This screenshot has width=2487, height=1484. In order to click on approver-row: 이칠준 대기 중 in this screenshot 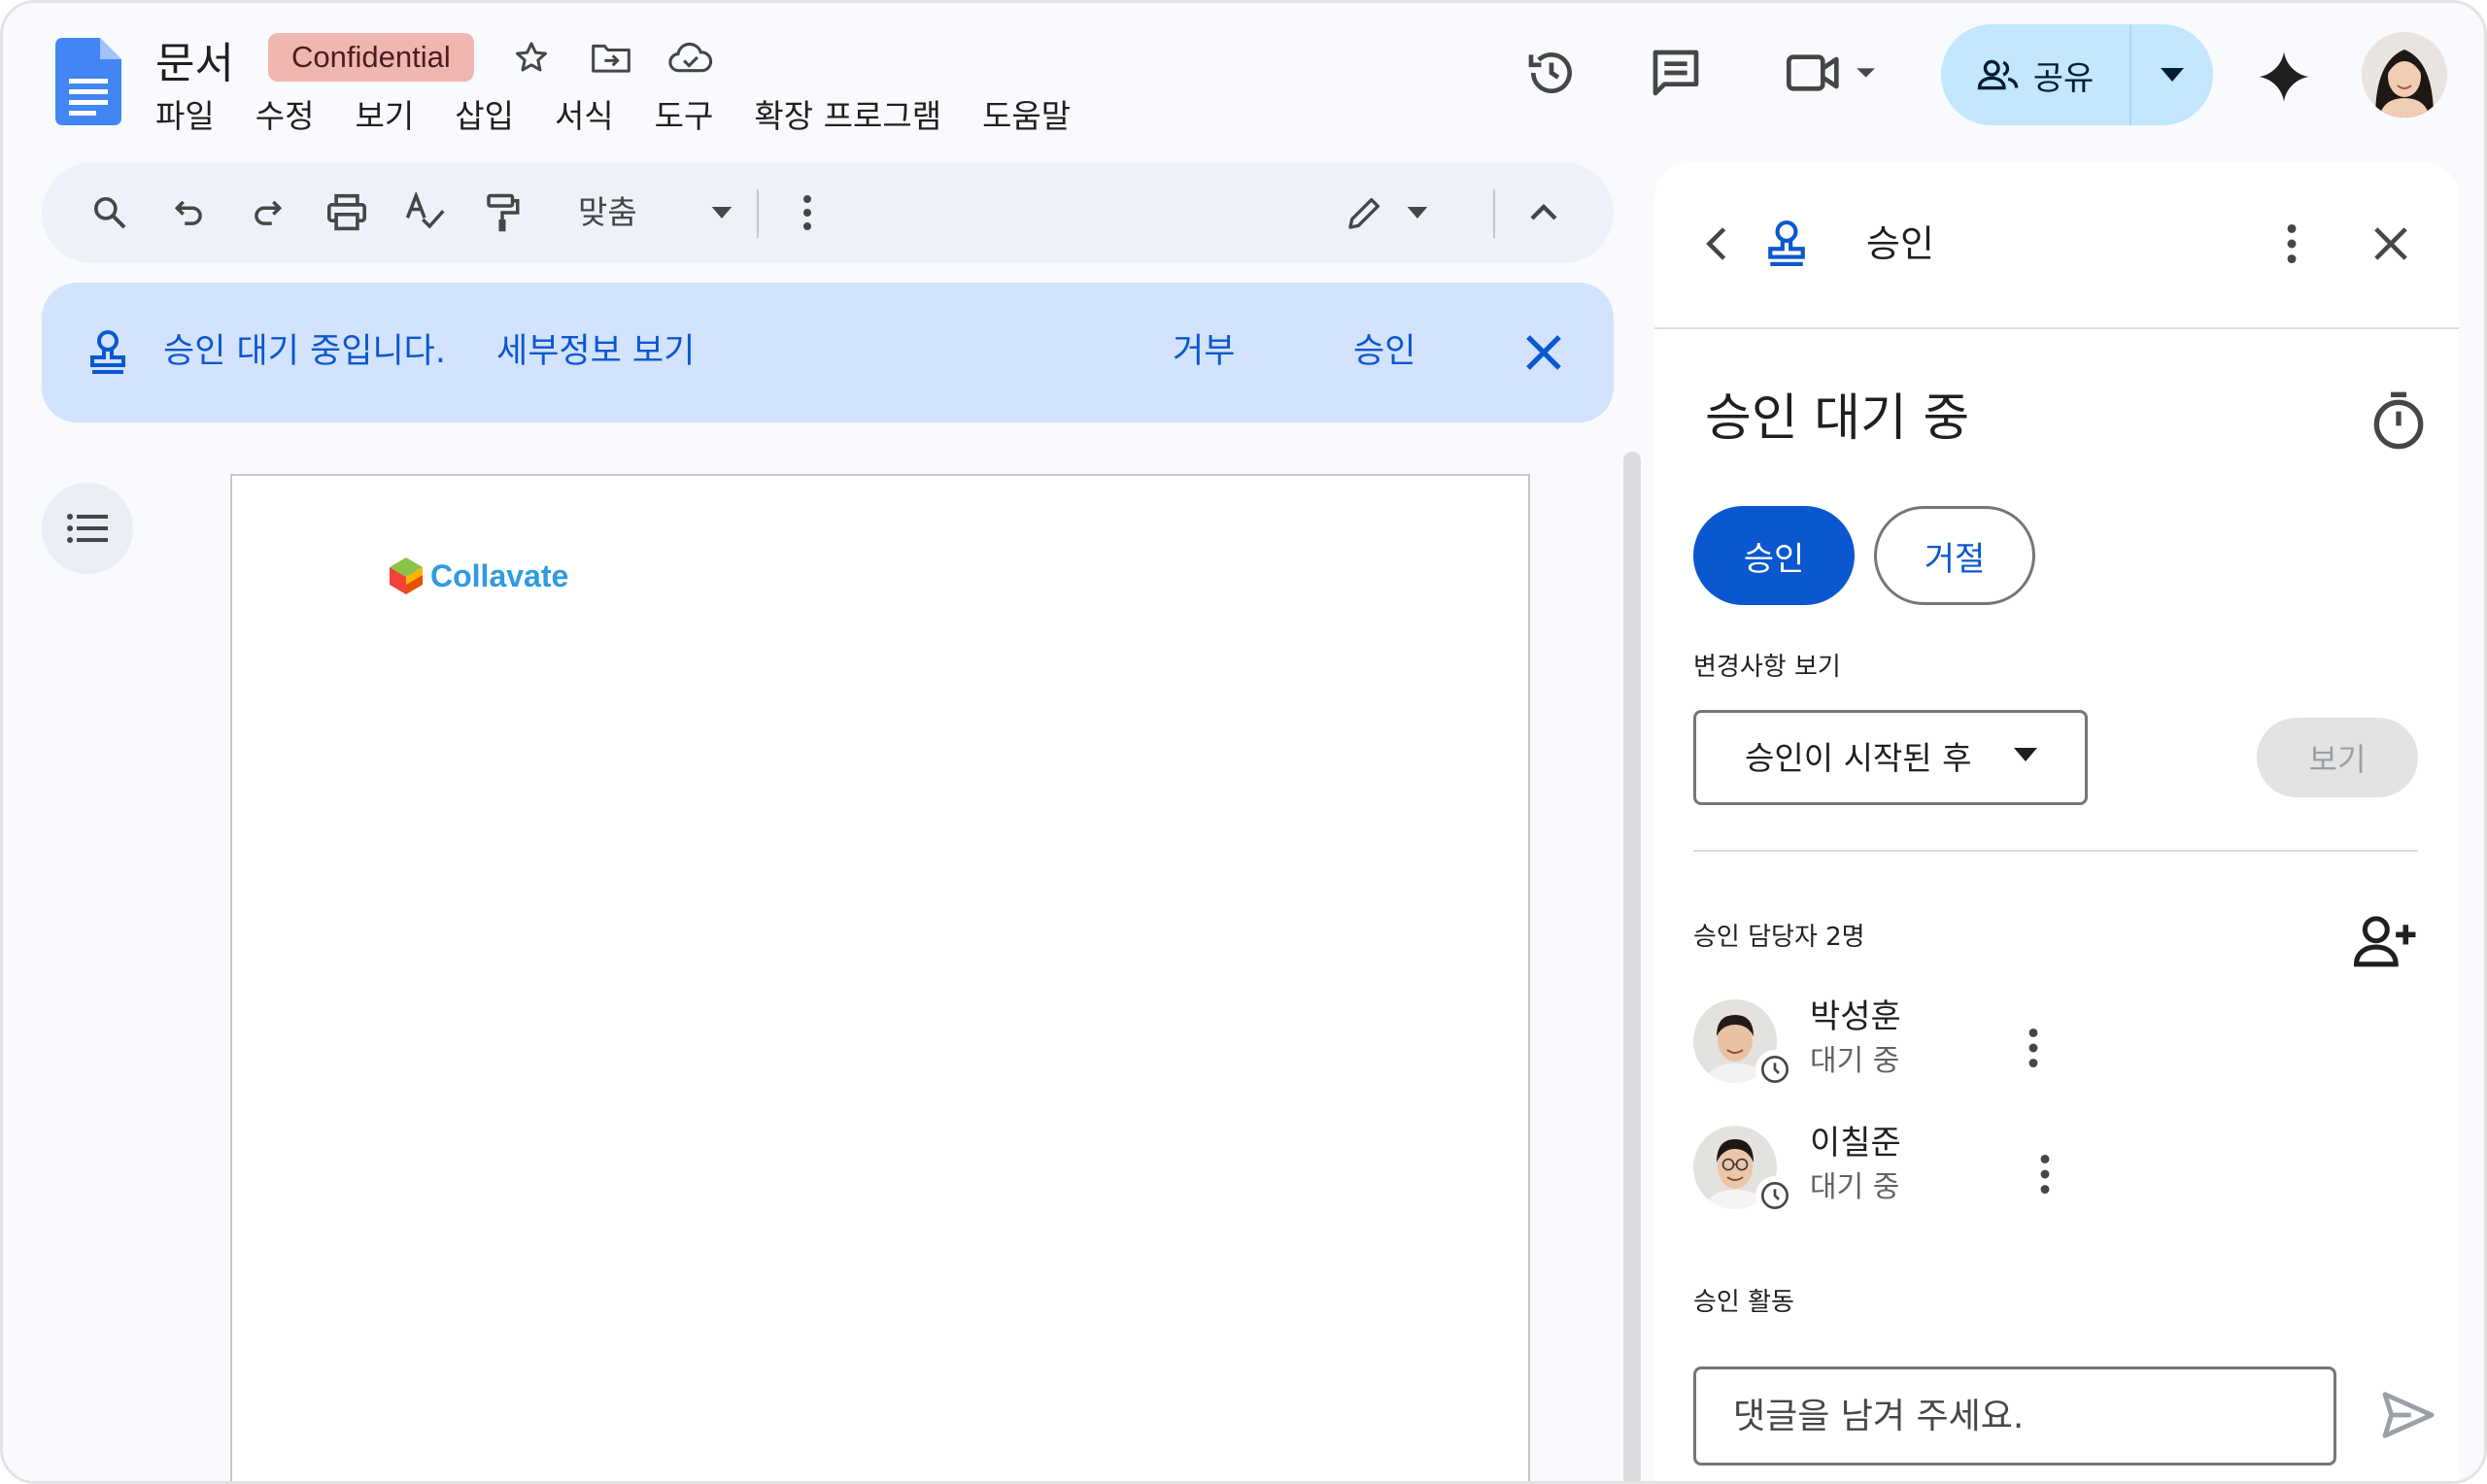, I will do `click(2055, 1169)`.